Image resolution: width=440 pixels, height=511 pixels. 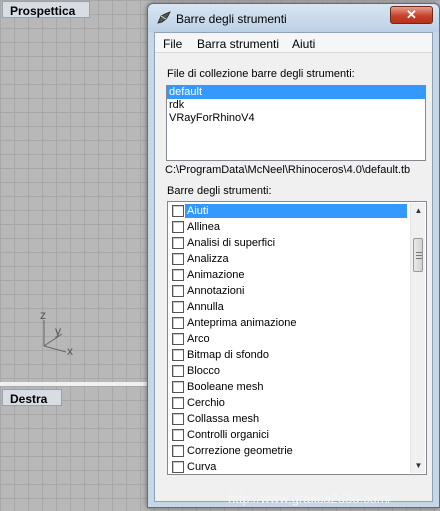 What do you see at coordinates (289, 227) in the screenshot?
I see `toolbar-row: Allinea` at bounding box center [289, 227].